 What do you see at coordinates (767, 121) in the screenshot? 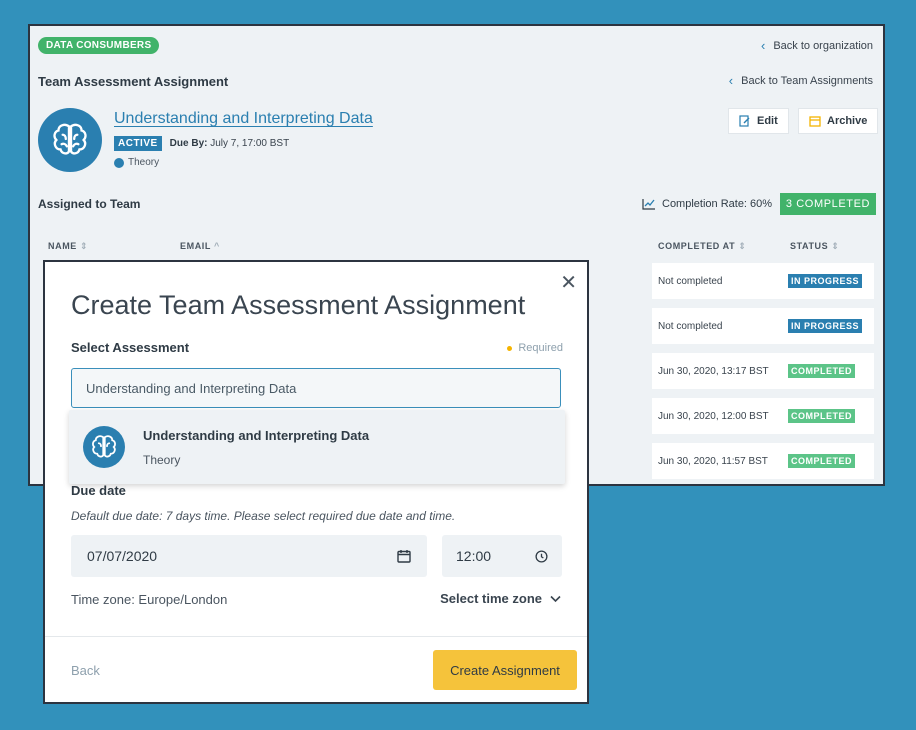
I see `edit-label: Edit` at bounding box center [767, 121].